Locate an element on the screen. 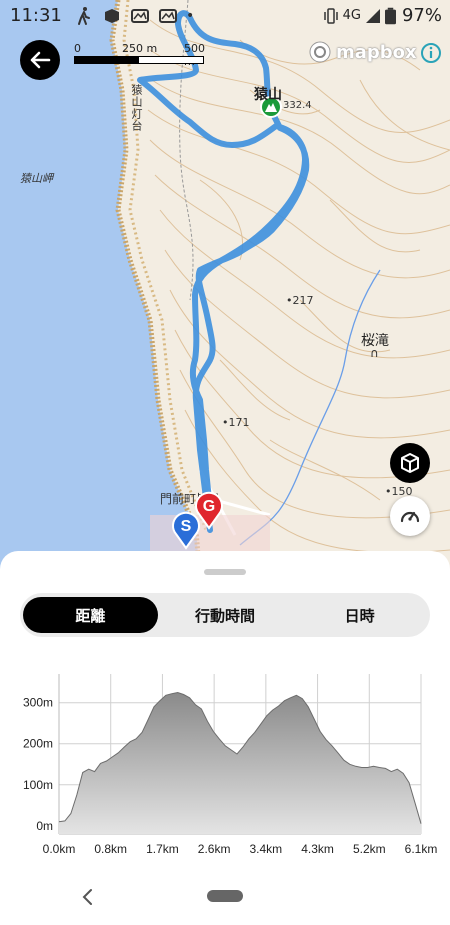 This screenshot has width=450, height=925. info-icon is located at coordinates (431, 53).